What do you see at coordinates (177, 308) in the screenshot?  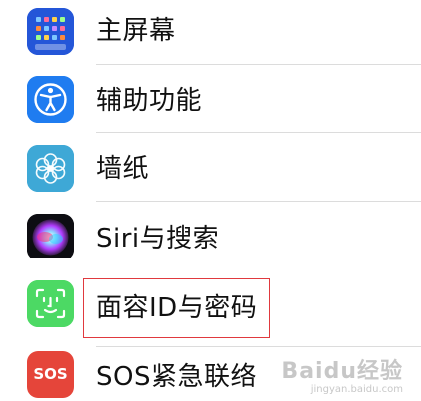 I see `settings-item-label: 面容ID与密码` at bounding box center [177, 308].